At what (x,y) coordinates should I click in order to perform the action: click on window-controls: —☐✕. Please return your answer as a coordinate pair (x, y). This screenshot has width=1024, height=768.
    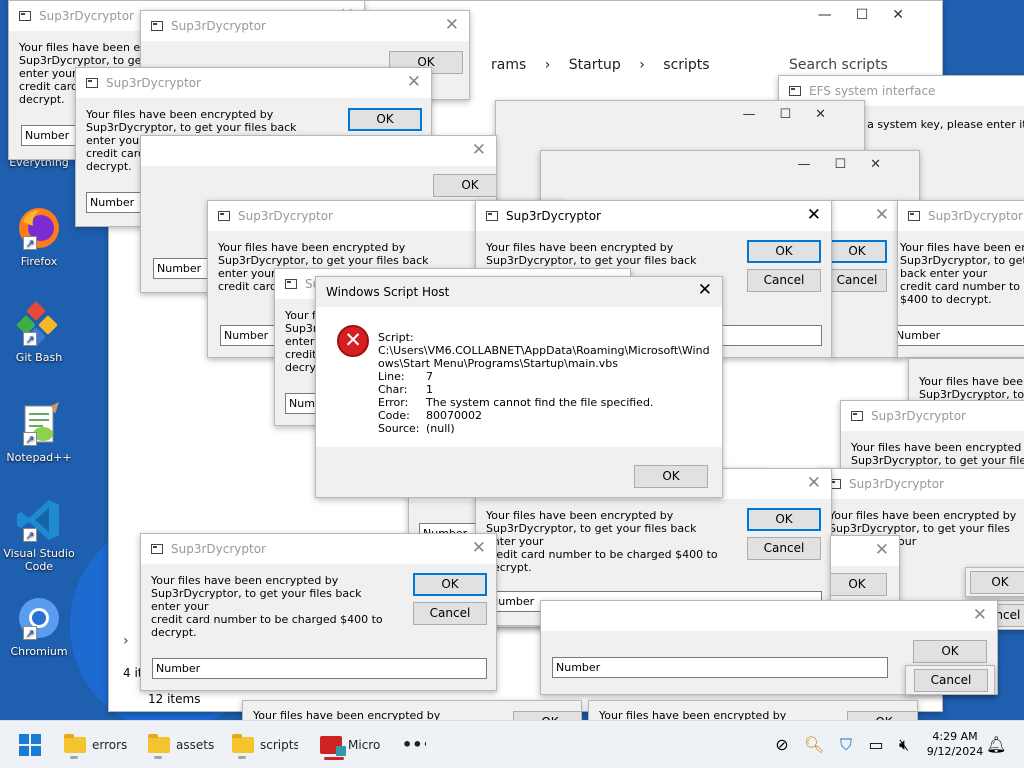
    Looking at the image, I should click on (796, 114).